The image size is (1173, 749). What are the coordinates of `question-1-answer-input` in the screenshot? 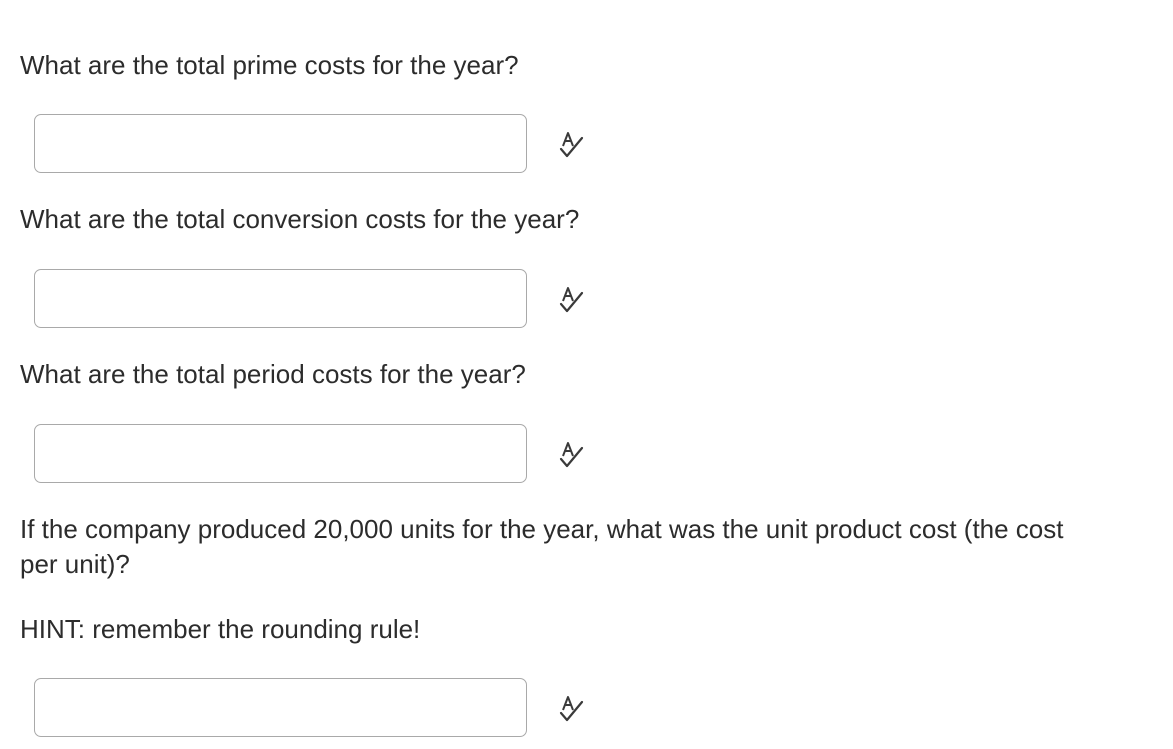 It's located at (280, 143).